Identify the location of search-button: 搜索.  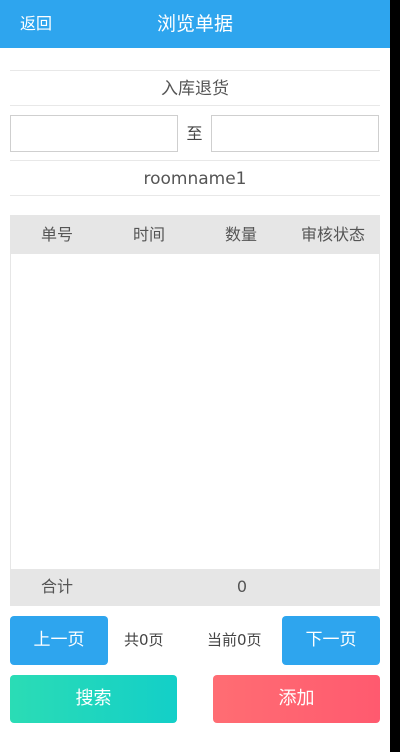
(93, 699).